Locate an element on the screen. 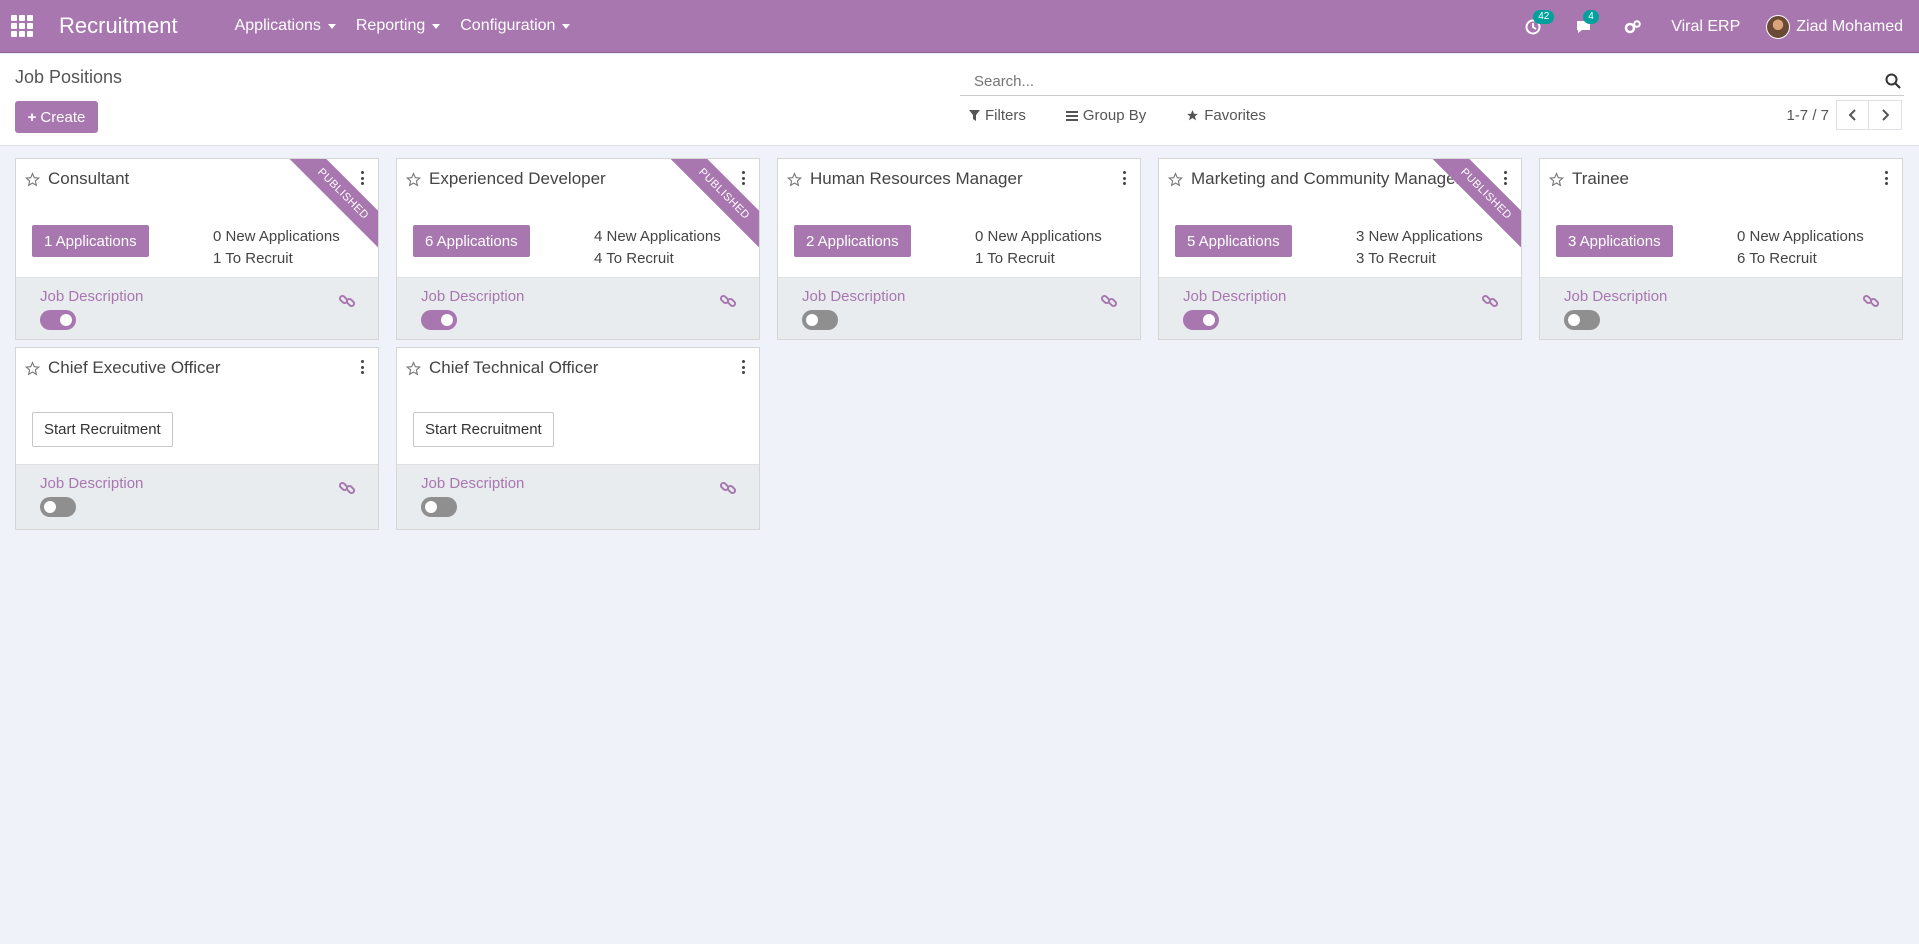 The width and height of the screenshot is (1919, 944). to-recruit-link: 3 To Recruit is located at coordinates (1419, 259).